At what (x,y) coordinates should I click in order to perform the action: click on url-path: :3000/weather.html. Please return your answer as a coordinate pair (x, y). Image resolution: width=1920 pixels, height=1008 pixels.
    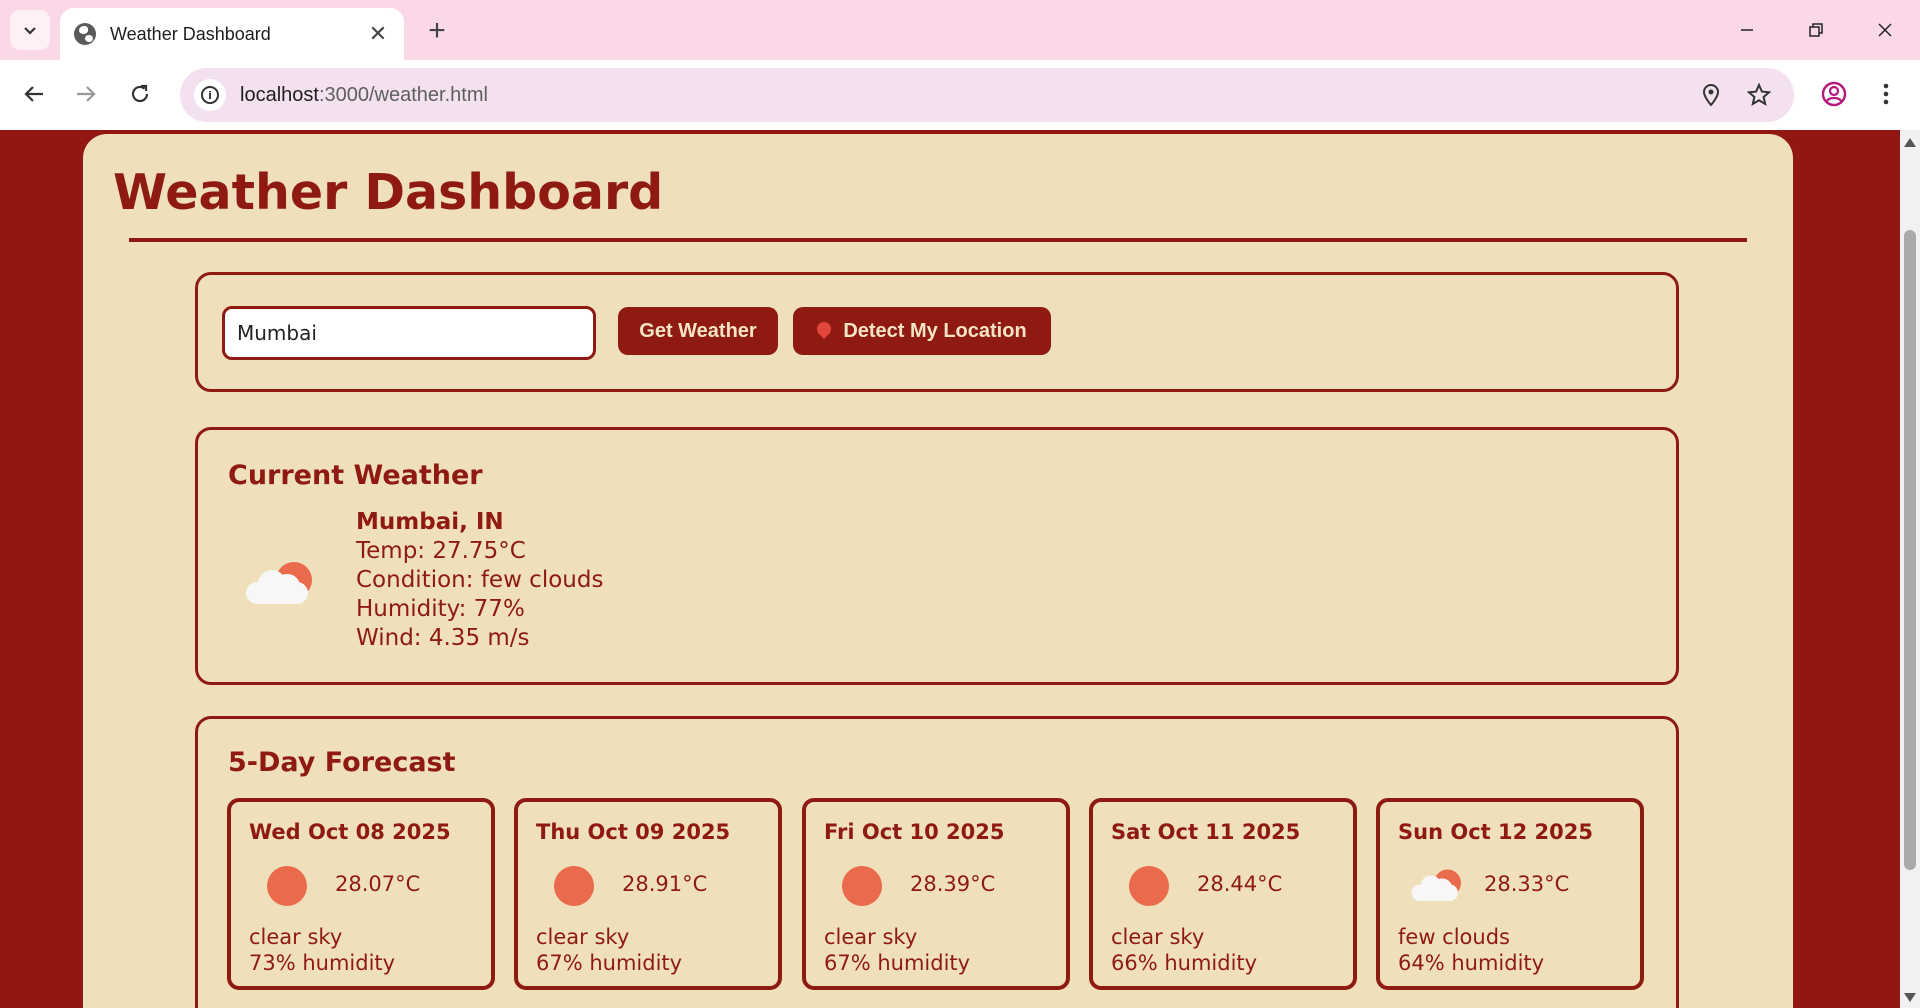
    Looking at the image, I should click on (403, 94).